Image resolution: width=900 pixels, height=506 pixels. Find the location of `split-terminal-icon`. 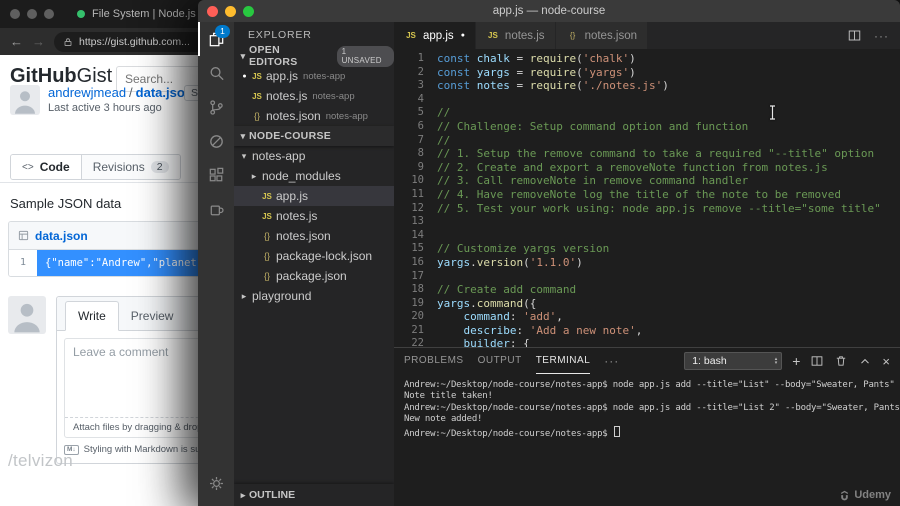

split-terminal-icon is located at coordinates (817, 361).